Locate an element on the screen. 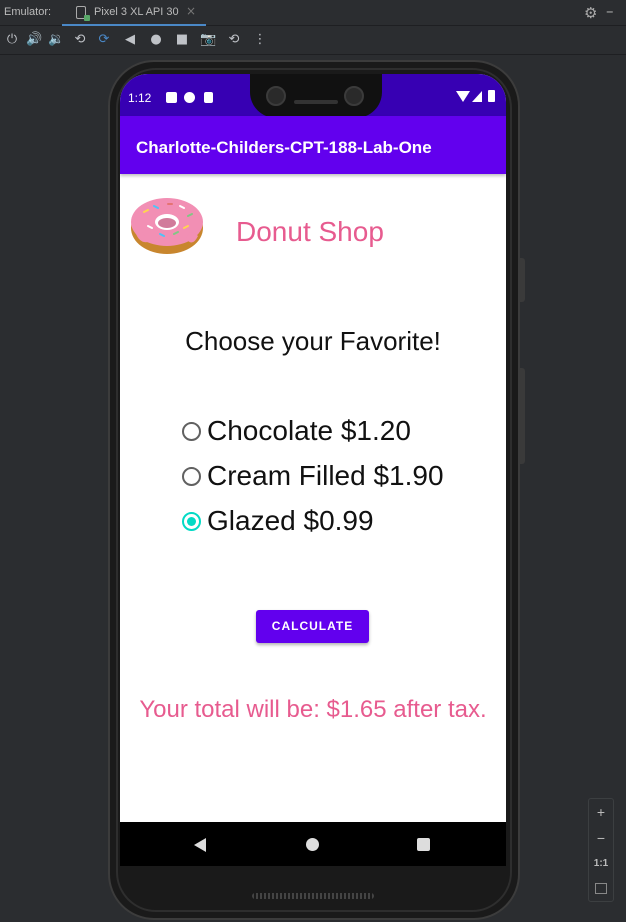 This screenshot has height=922, width=626. camera-notch is located at coordinates (316, 96).